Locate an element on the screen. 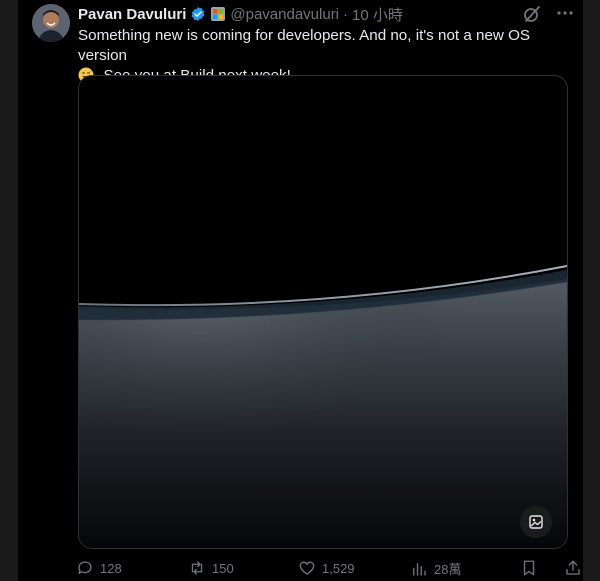 The image size is (600, 581). bookmark-icon is located at coordinates (529, 568).